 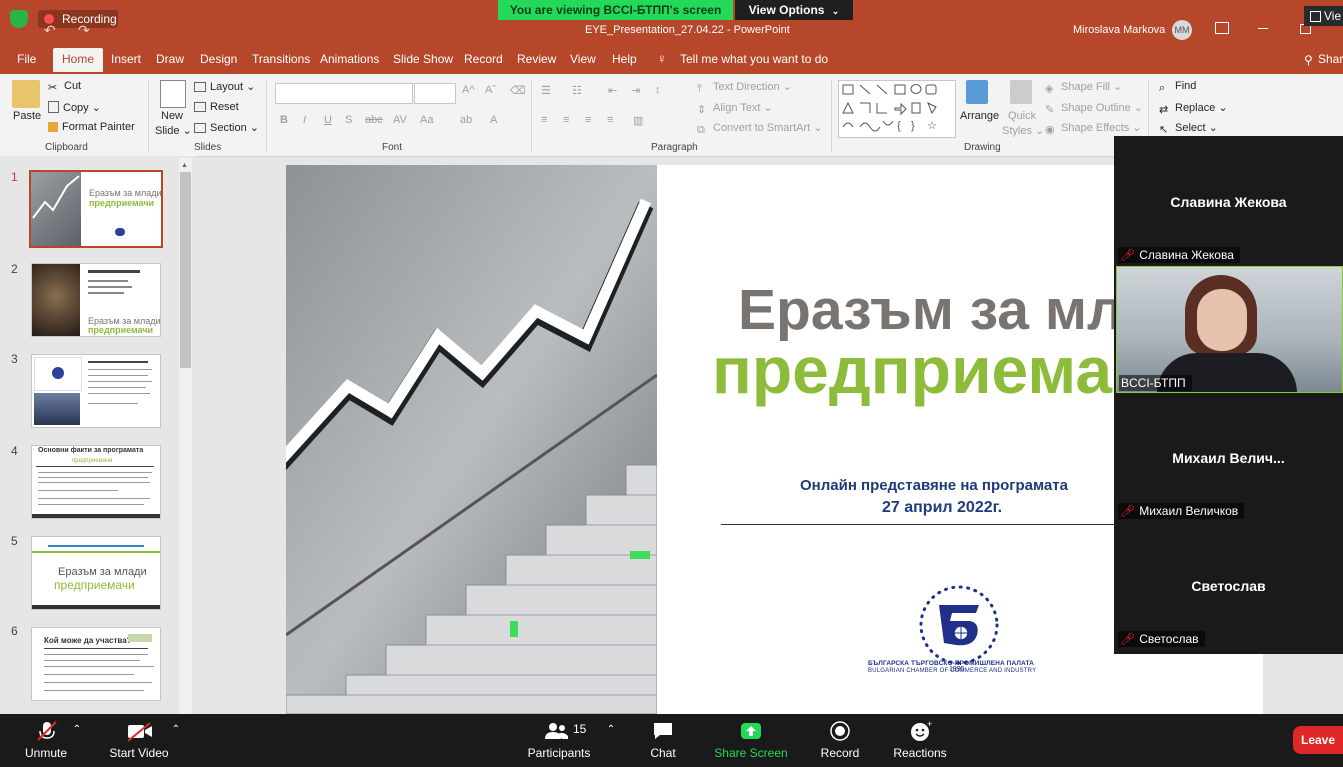 I want to click on quick-styles-button: Quick, so click(x=1022, y=116).